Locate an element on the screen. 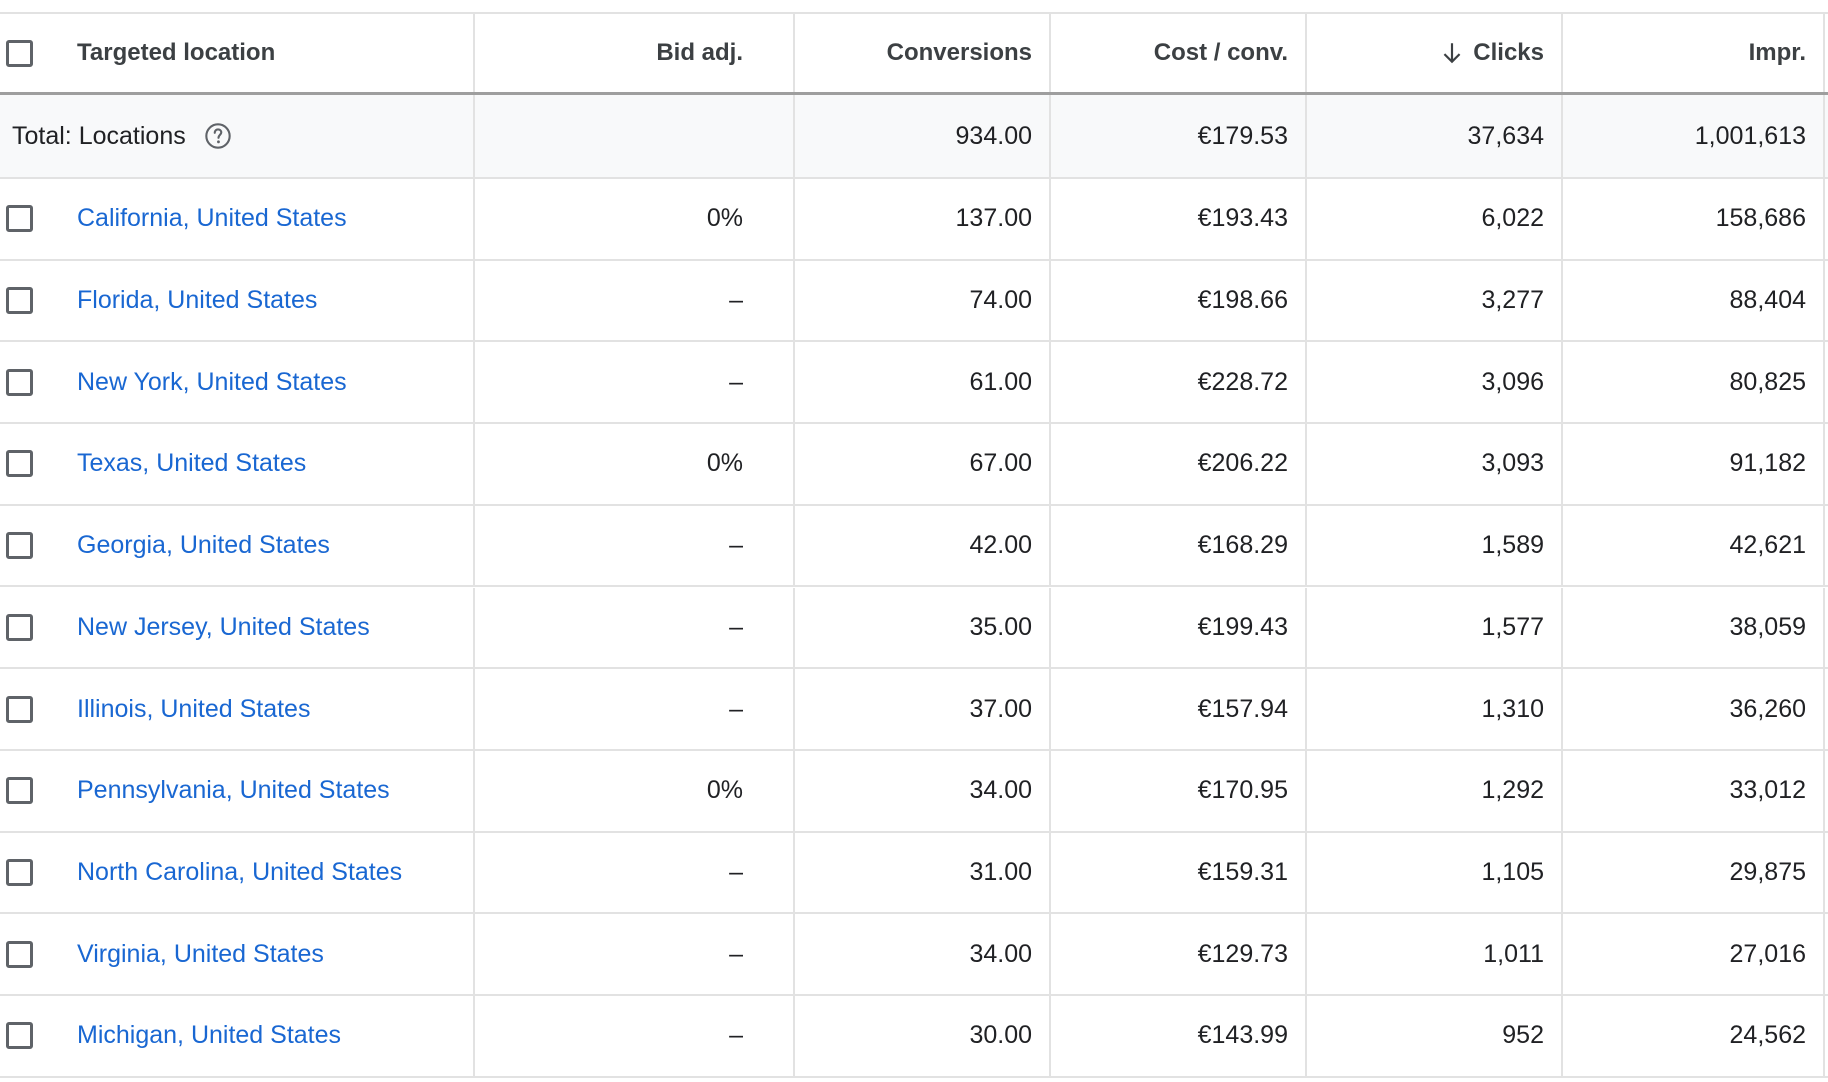 Image resolution: width=1828 pixels, height=1082 pixels. header-cell-bid-adj: Bid adj. is located at coordinates (635, 53).